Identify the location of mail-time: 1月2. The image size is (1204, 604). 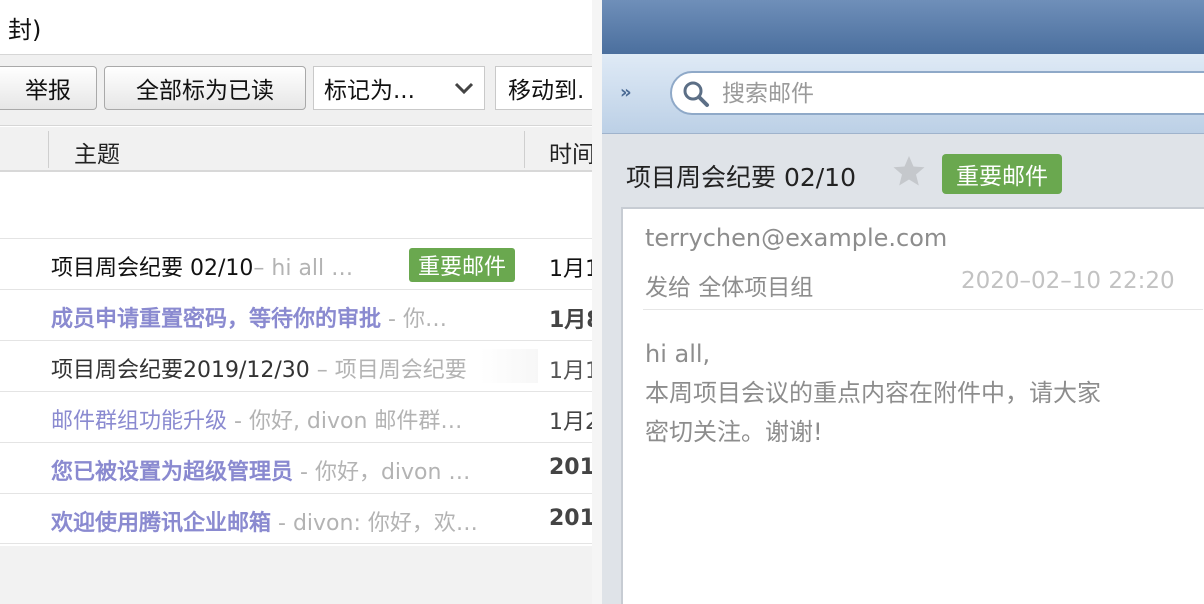
(570, 422).